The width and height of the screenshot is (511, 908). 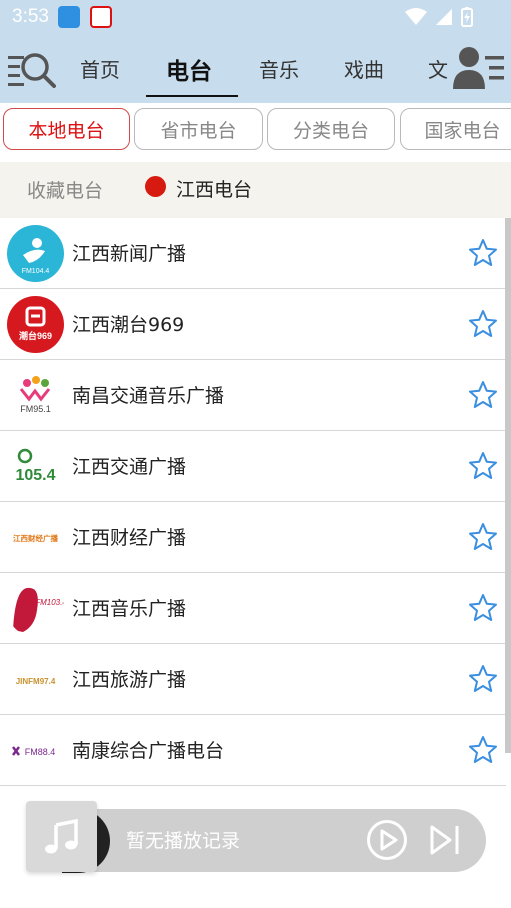 What do you see at coordinates (49, 602) in the screenshot?
I see `svg-text: FM103.4` at bounding box center [49, 602].